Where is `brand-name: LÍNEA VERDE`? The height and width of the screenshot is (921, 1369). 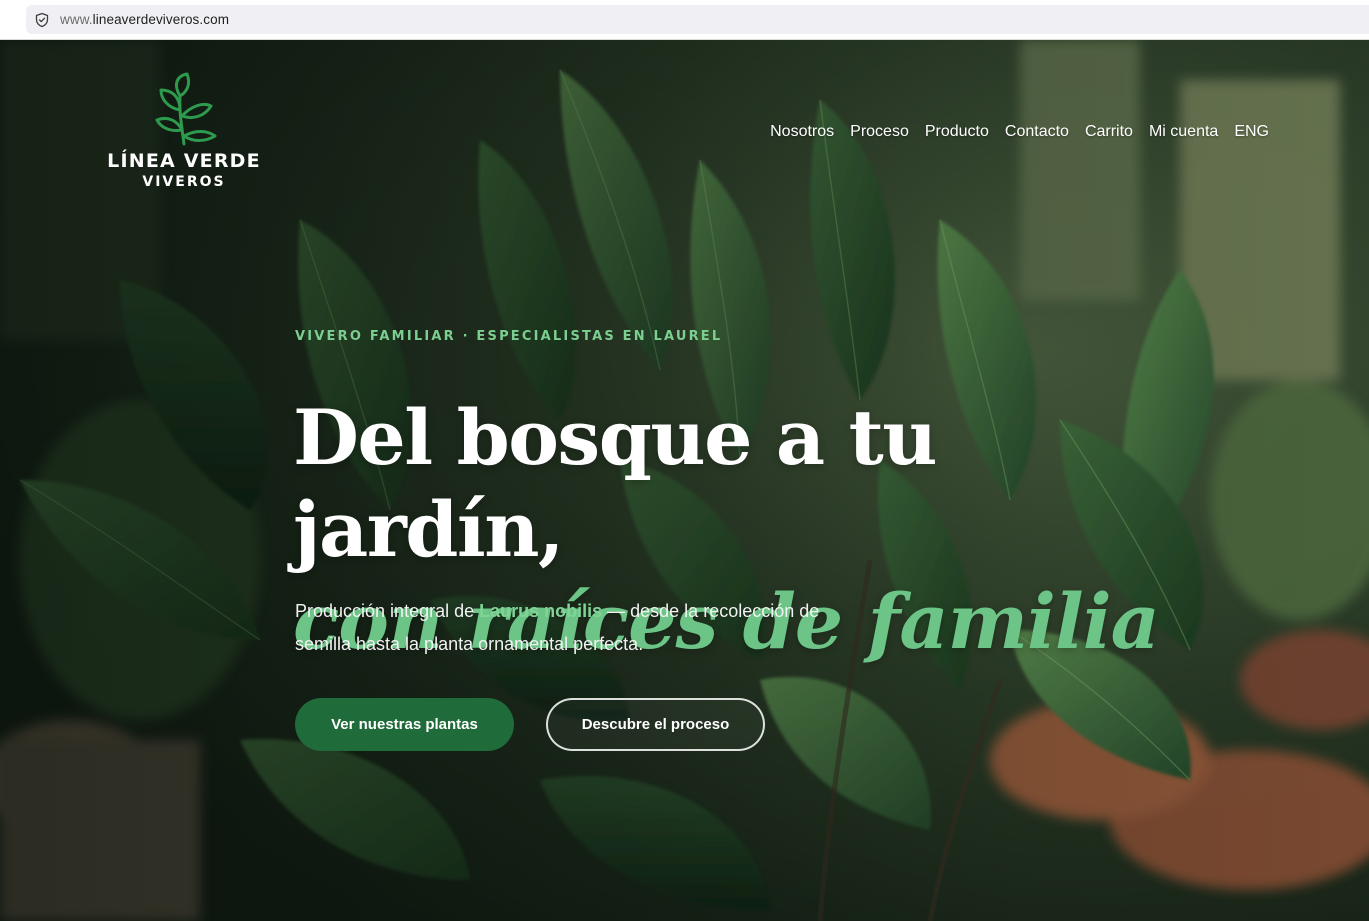
brand-name: LÍNEA VERDE is located at coordinates (184, 161).